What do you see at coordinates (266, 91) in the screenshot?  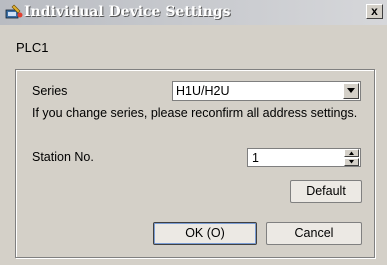 I see `series-dropdown: H1U/H2U` at bounding box center [266, 91].